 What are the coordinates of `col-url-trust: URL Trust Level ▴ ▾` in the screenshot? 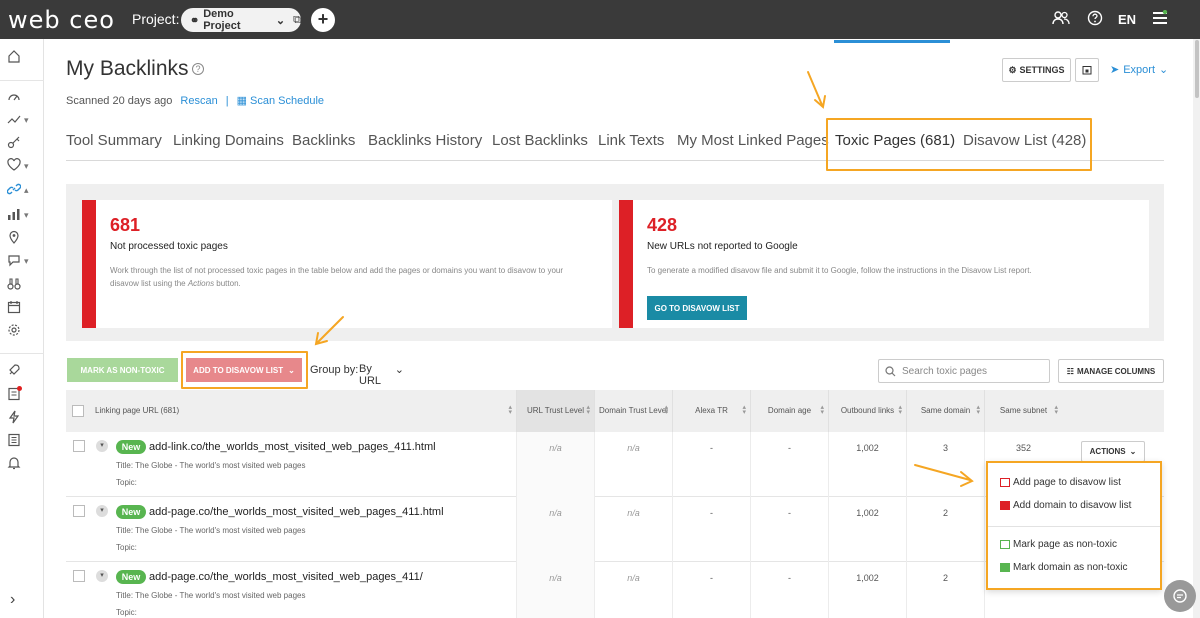 It's located at (555, 411).